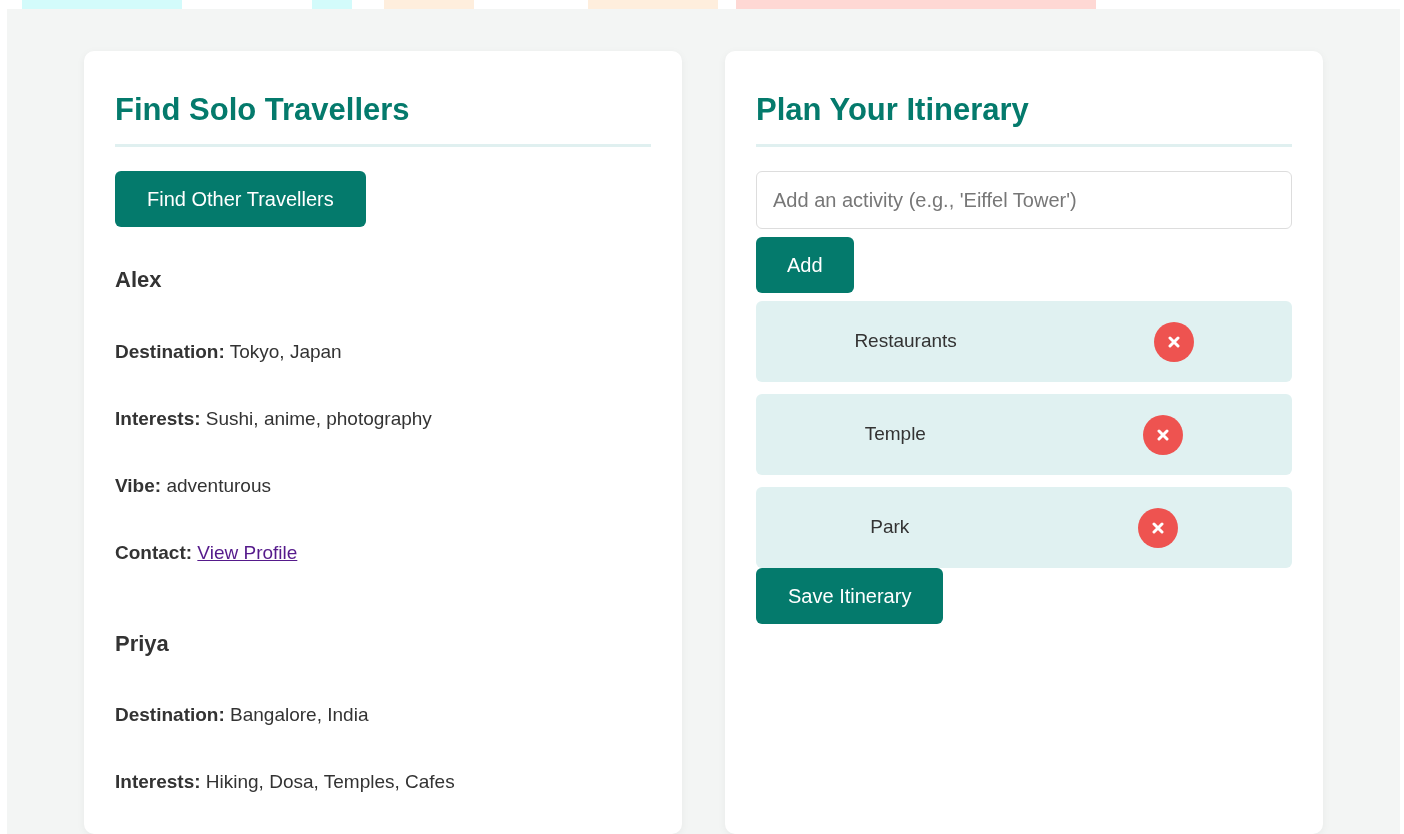  Describe the element at coordinates (240, 199) in the screenshot. I see `find-travellers-button: Find Other Travellers` at that location.